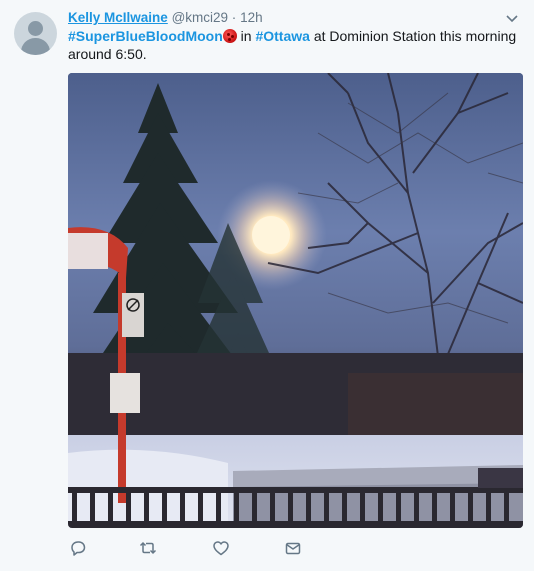 This screenshot has width=534, height=571. Describe the element at coordinates (78, 548) in the screenshot. I see `reply-icon` at that location.